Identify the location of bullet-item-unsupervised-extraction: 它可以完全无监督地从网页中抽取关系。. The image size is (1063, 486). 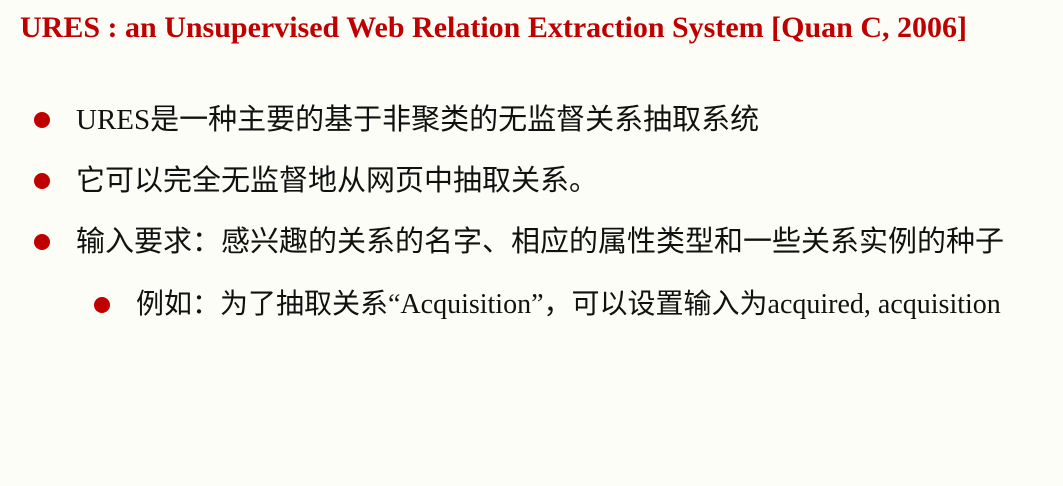
(539, 181).